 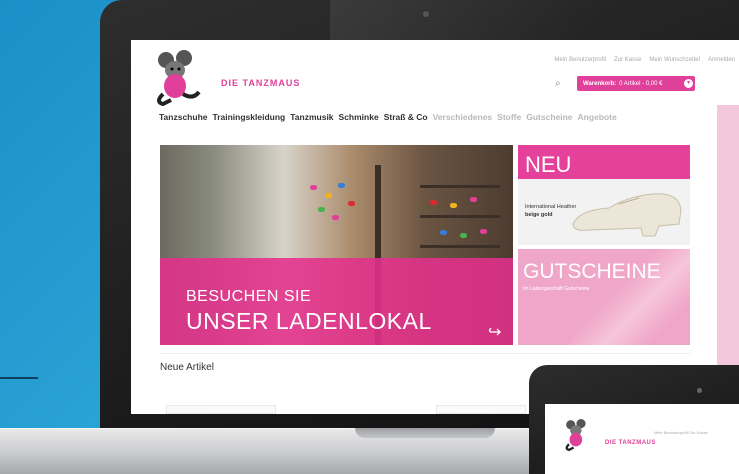 What do you see at coordinates (249, 117) in the screenshot?
I see `nav-item-trainingskleidung: Trainingskleidung` at bounding box center [249, 117].